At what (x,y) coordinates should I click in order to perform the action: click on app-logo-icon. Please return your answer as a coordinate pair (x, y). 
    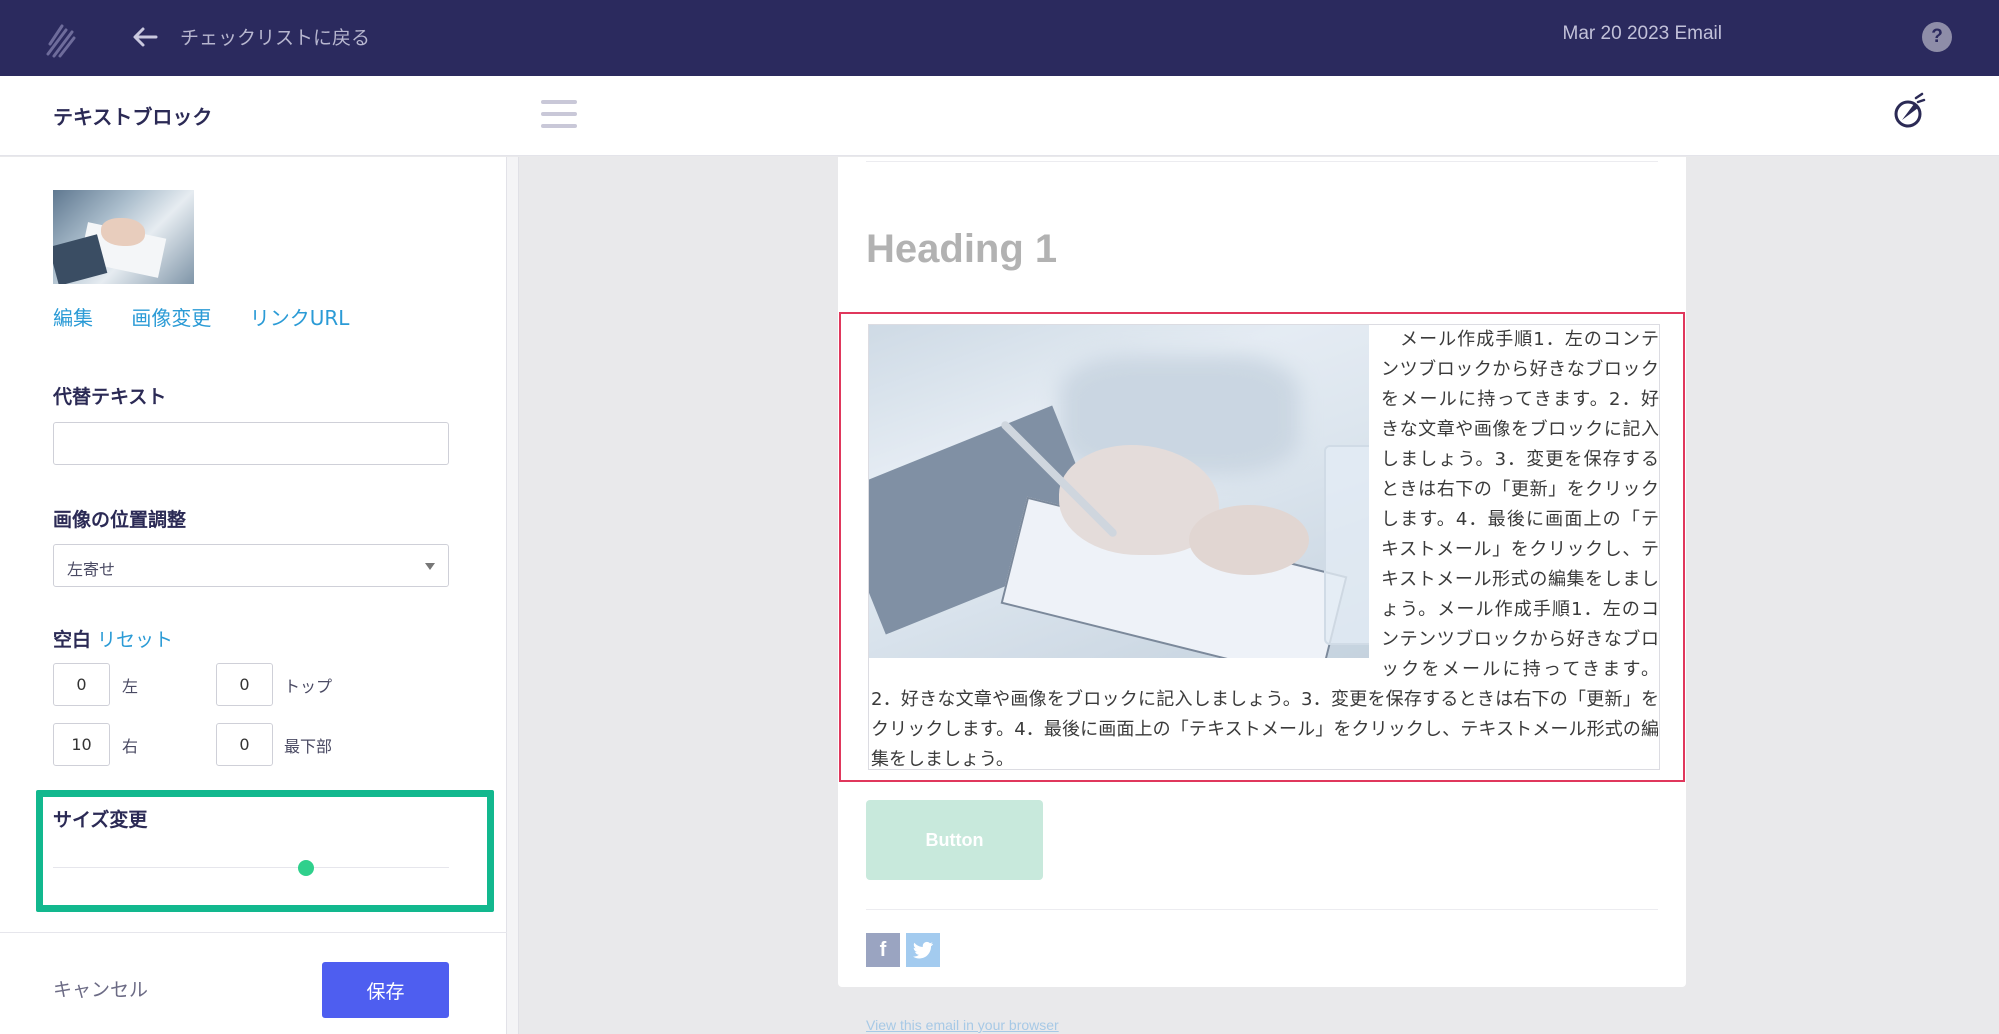
    Looking at the image, I should click on (61, 38).